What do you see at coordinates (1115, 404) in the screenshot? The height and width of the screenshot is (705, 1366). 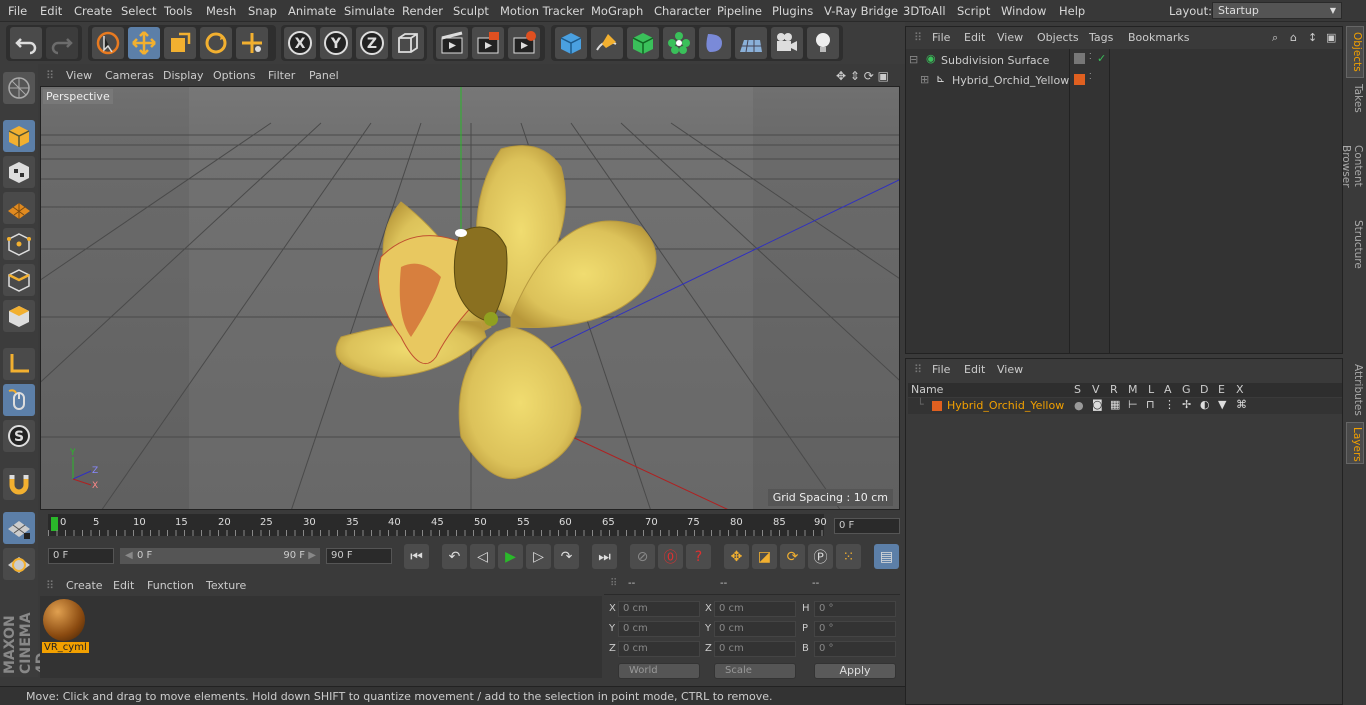 I see `render-clapper-icon: ▦` at bounding box center [1115, 404].